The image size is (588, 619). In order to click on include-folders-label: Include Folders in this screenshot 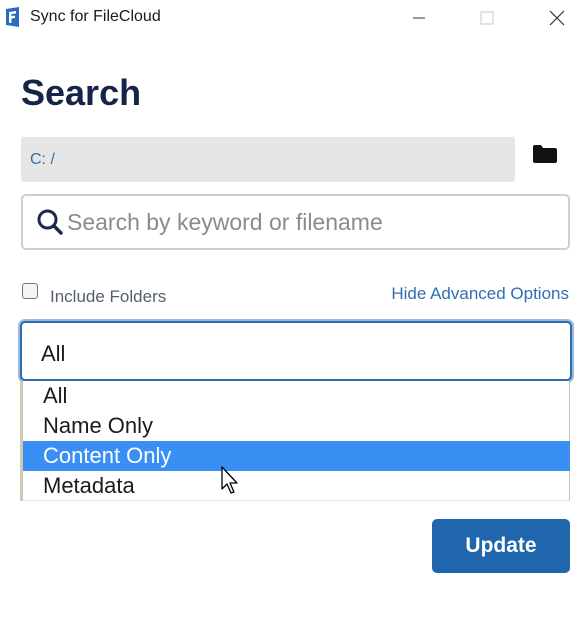, I will do `click(108, 297)`.